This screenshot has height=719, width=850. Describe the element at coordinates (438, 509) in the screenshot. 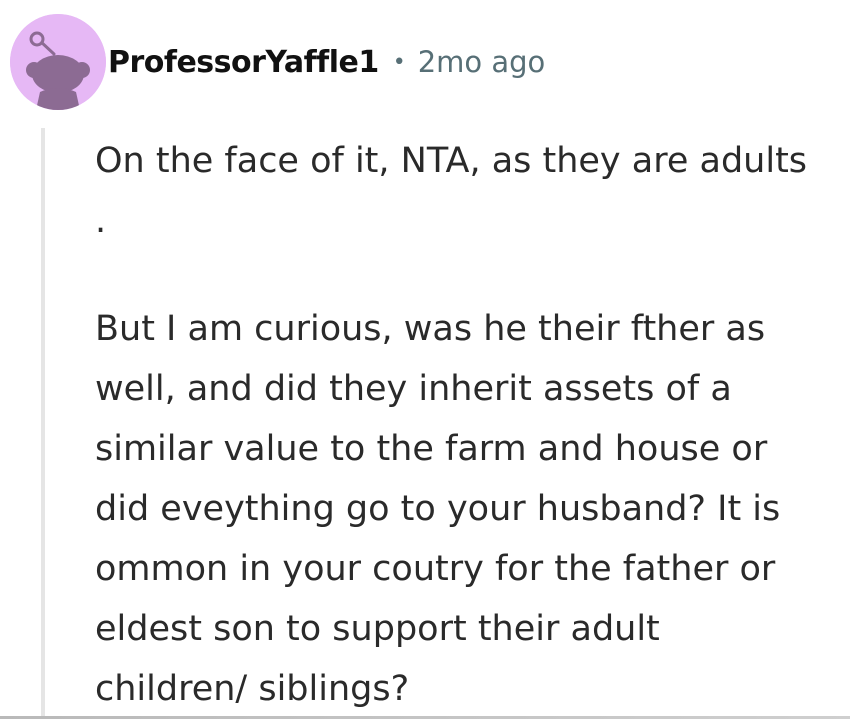

I see `comment-text-line: did eveything go to your husband? It is` at that location.